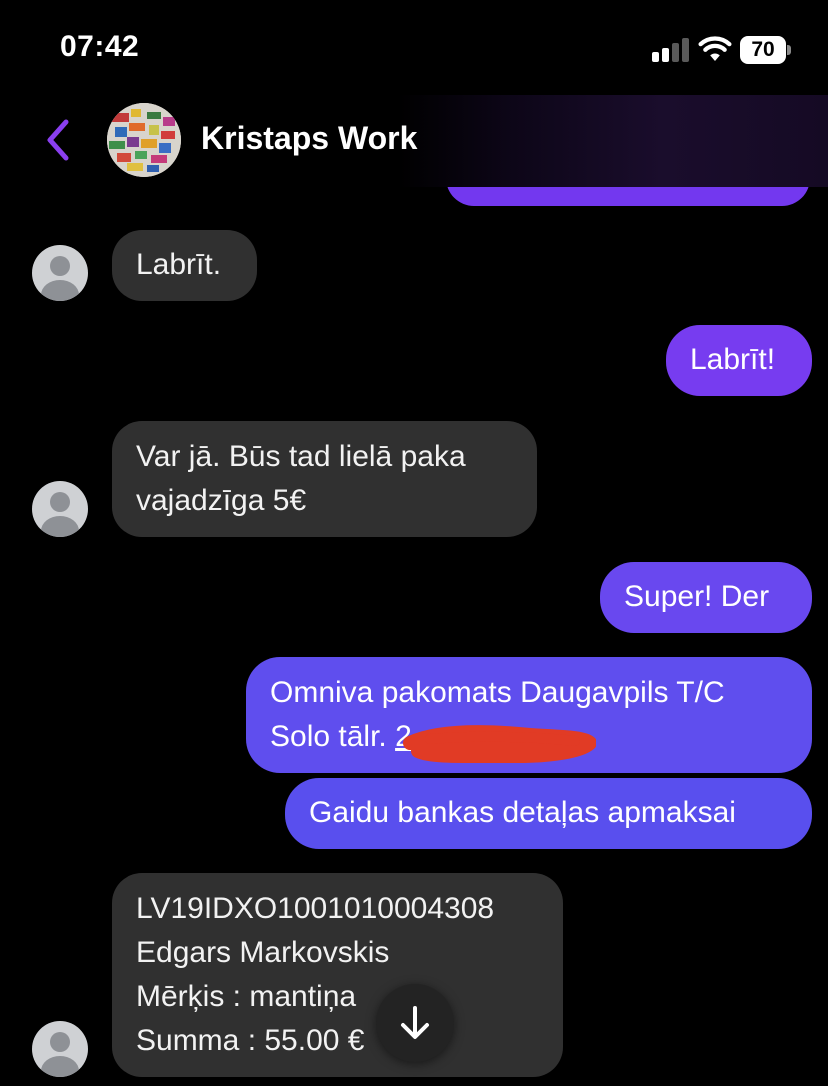 The width and height of the screenshot is (828, 1086). Describe the element at coordinates (497, 692) in the screenshot. I see `message-text: Omniva pakomats Daugavpils T/C` at that location.